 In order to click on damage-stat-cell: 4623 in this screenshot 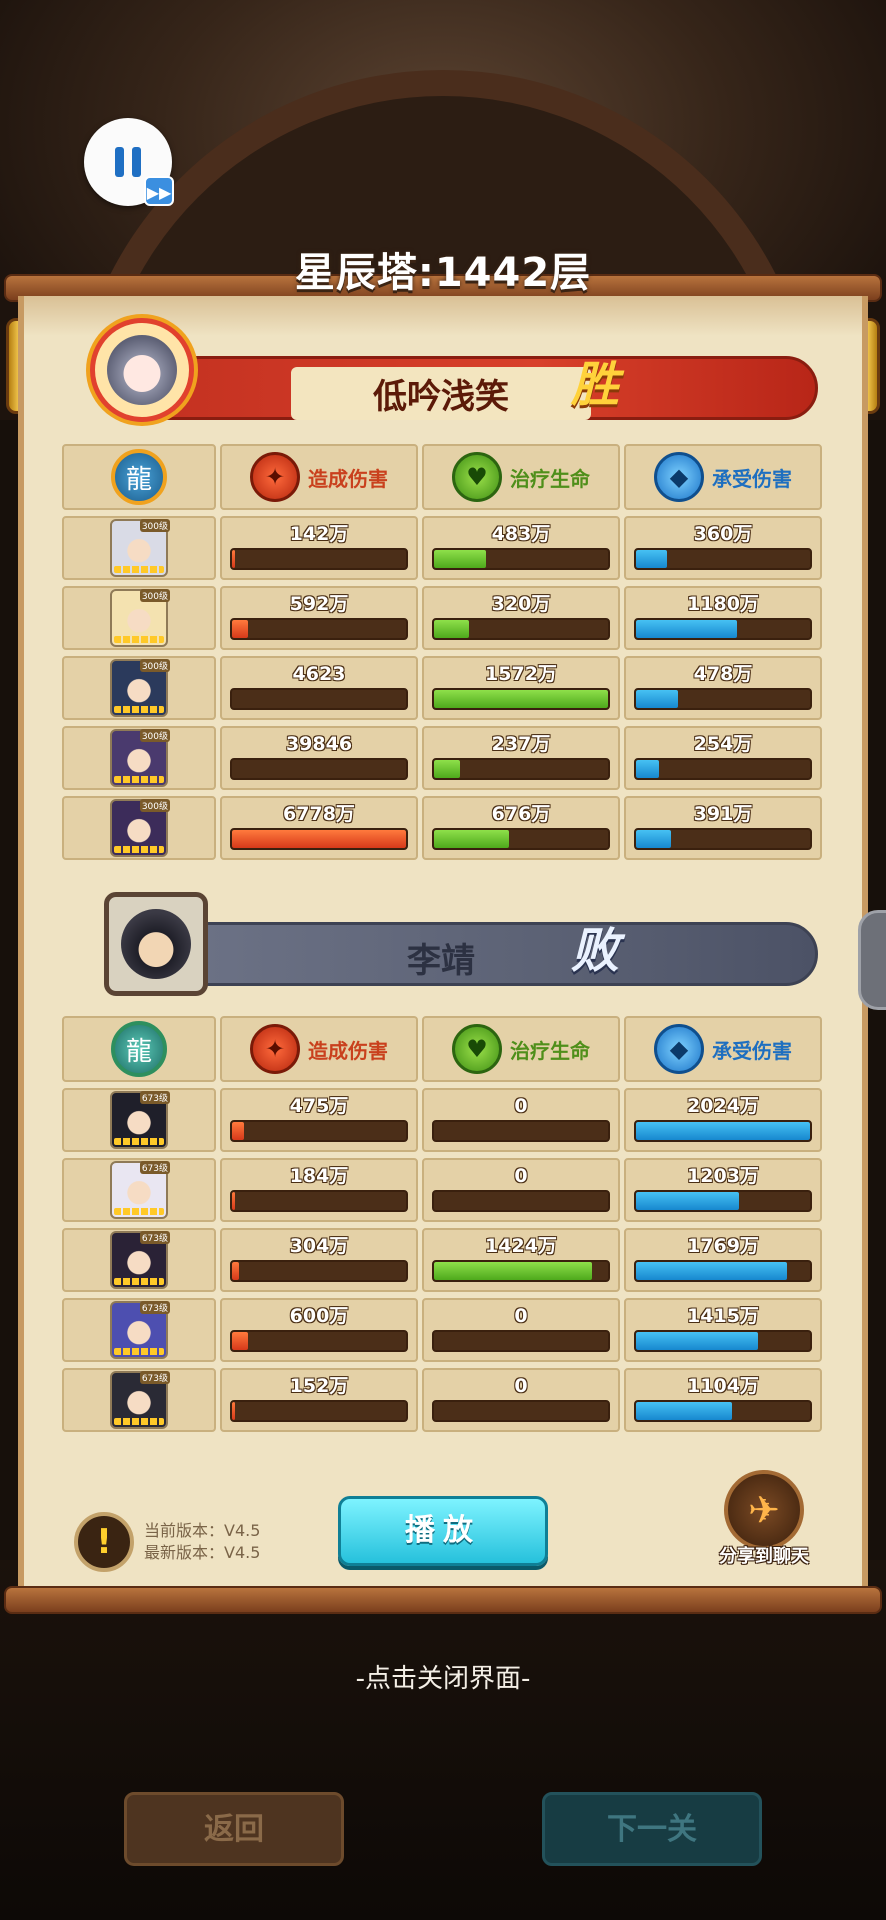, I will do `click(319, 688)`.